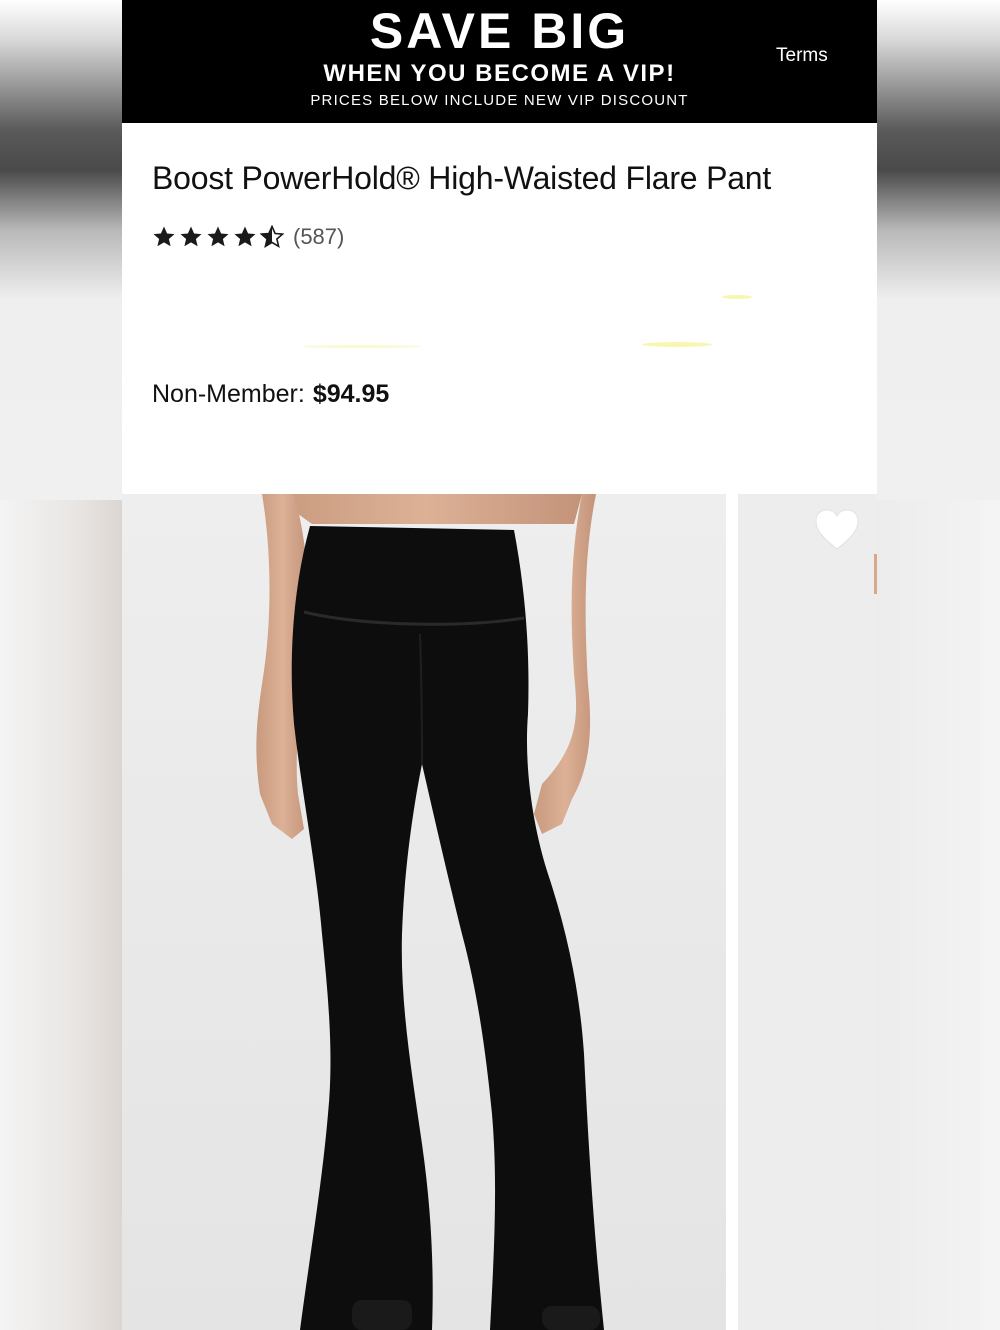 This screenshot has width=1000, height=1330. I want to click on background-blur-left, so click(61, 915).